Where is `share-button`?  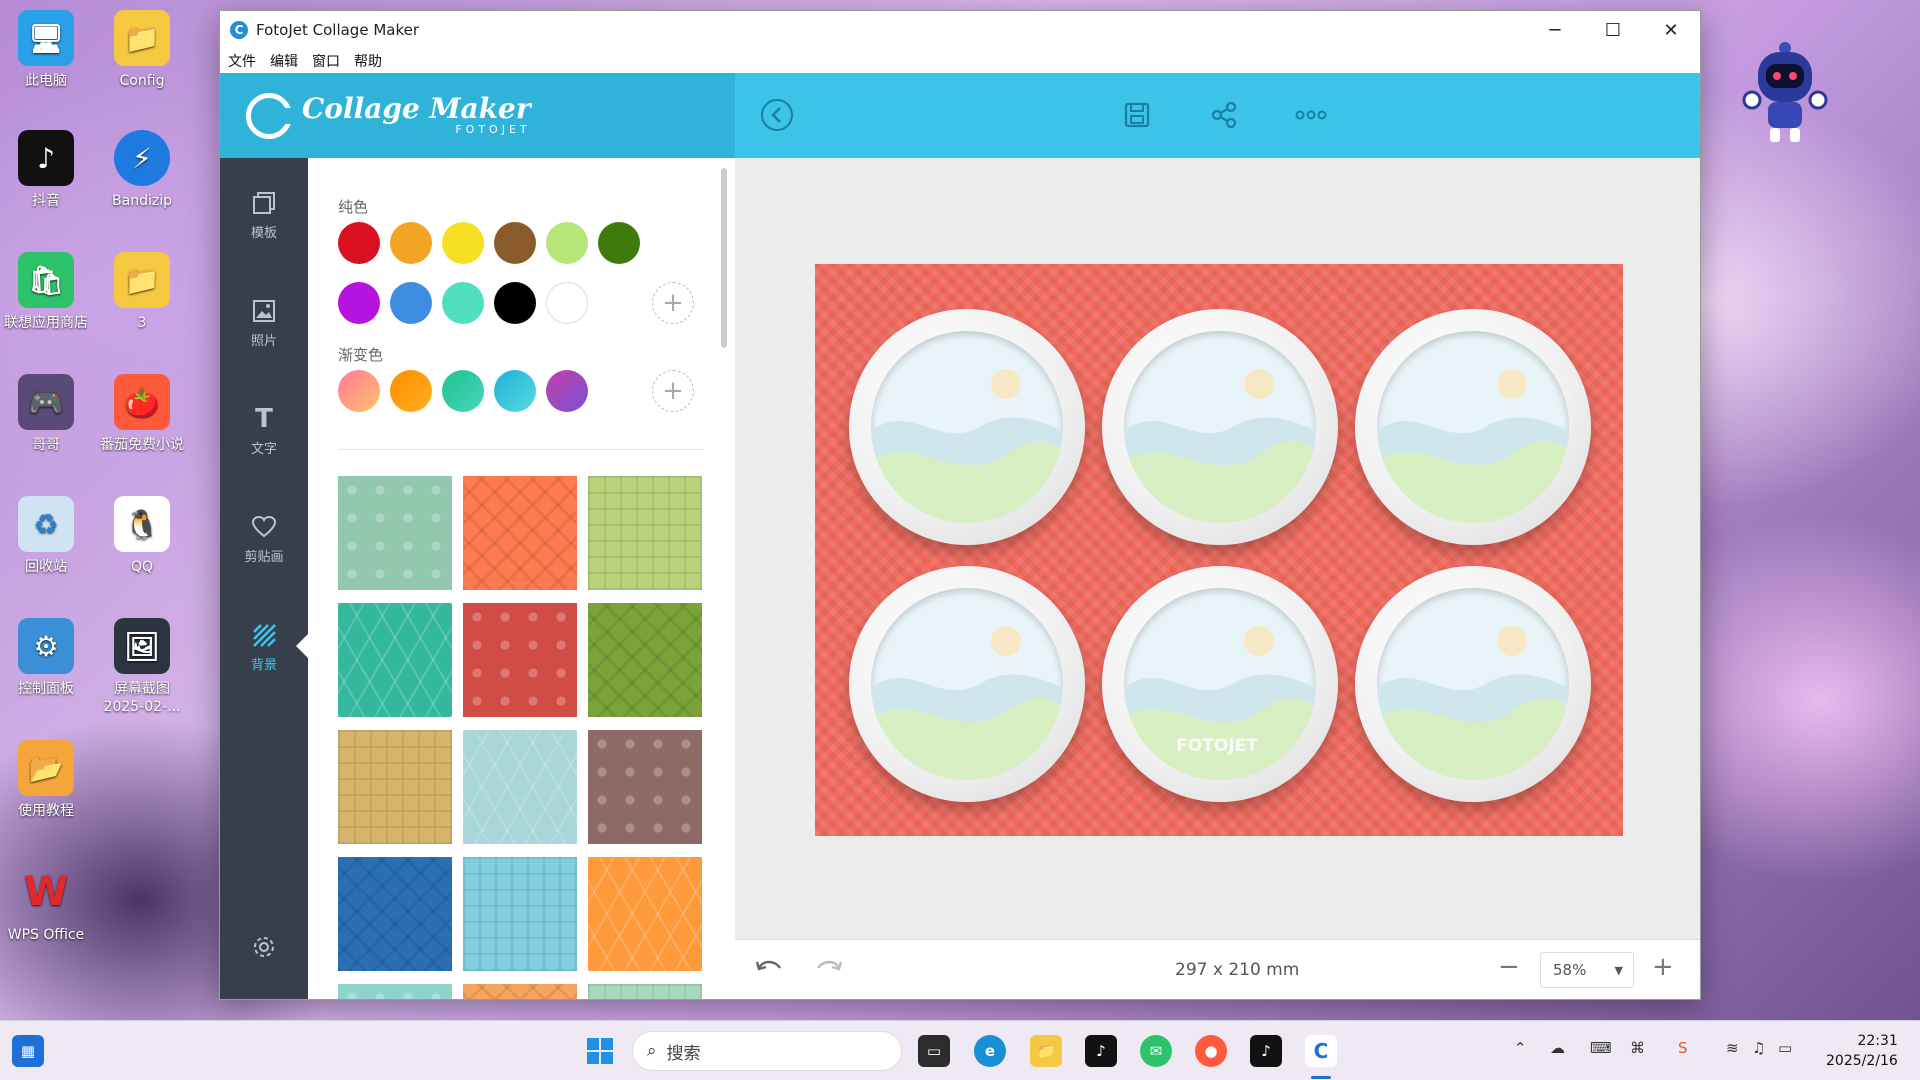
share-button is located at coordinates (1224, 115).